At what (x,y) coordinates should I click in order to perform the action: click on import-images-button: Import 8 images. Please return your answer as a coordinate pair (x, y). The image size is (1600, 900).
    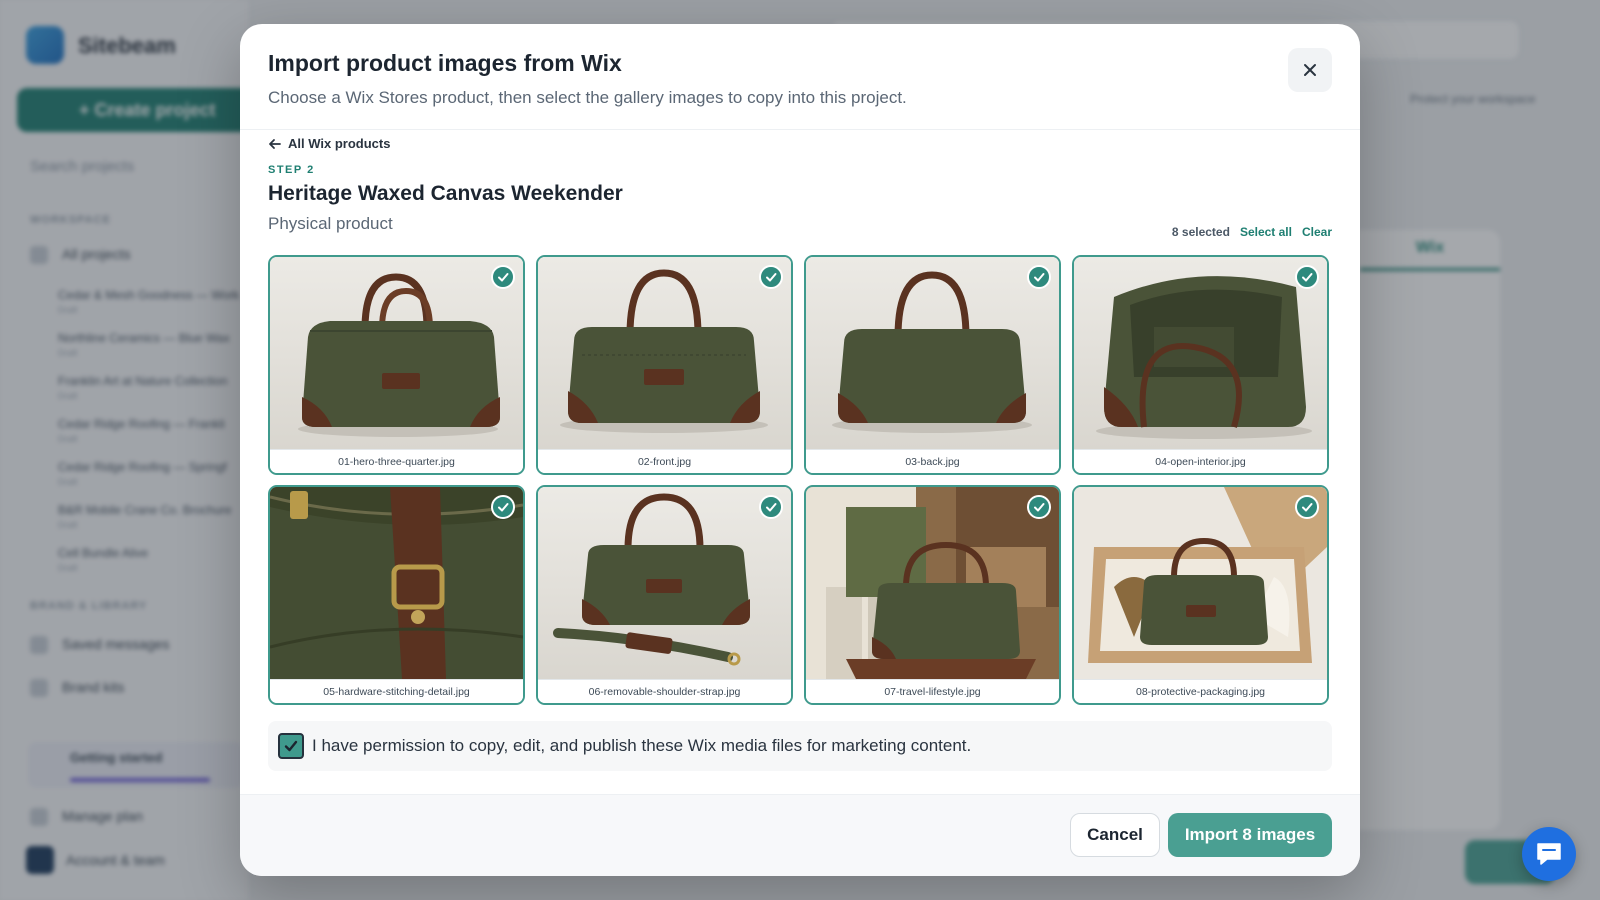
    Looking at the image, I should click on (1250, 835).